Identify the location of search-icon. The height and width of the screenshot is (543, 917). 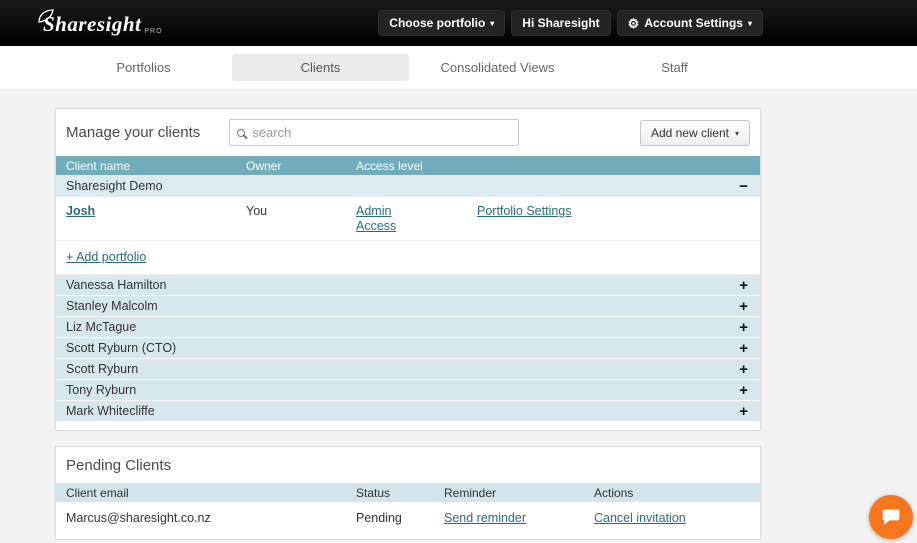
(241, 132).